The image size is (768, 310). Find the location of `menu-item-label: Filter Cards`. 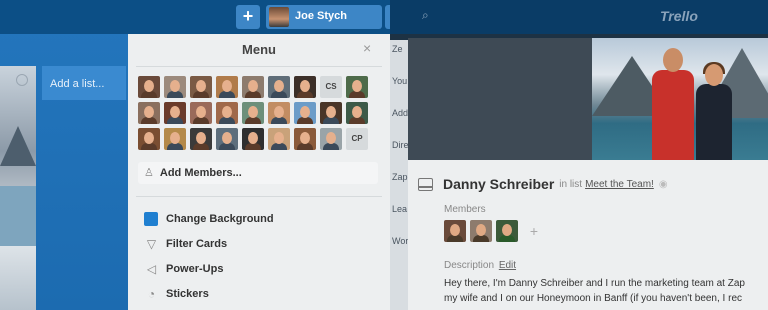

menu-item-label: Filter Cards is located at coordinates (197, 243).